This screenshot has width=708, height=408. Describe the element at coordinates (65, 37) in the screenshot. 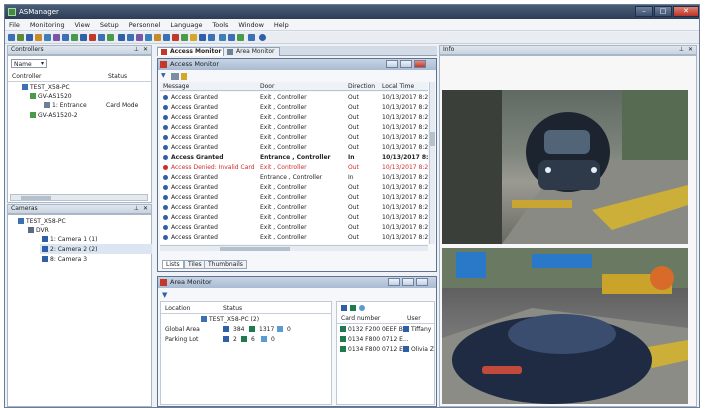

I see `toolbar-report-icon` at that location.